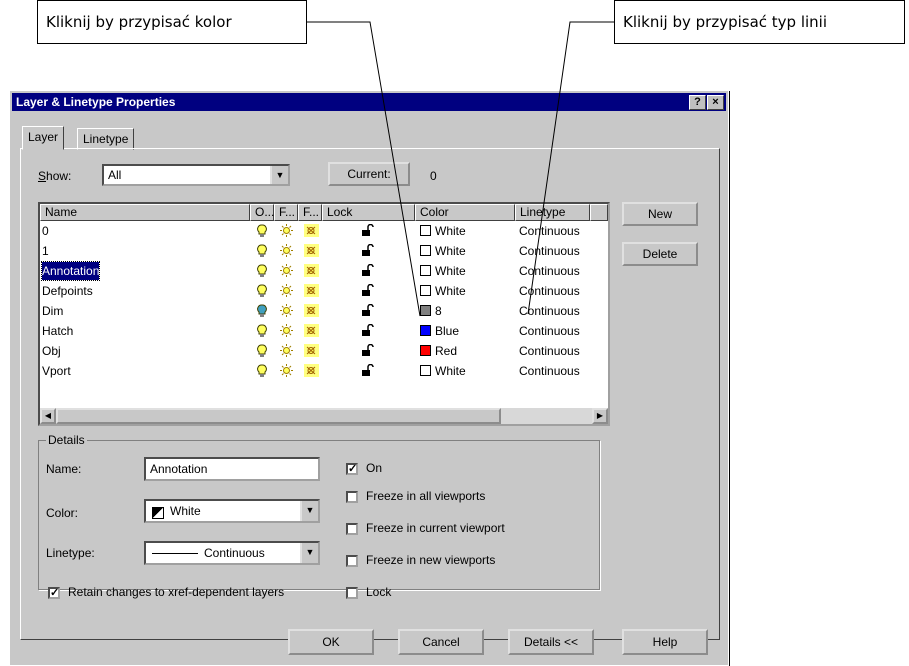 This screenshot has height=666, width=909. Describe the element at coordinates (324, 291) in the screenshot. I see `layer-row: Defpoints White Continuous` at that location.